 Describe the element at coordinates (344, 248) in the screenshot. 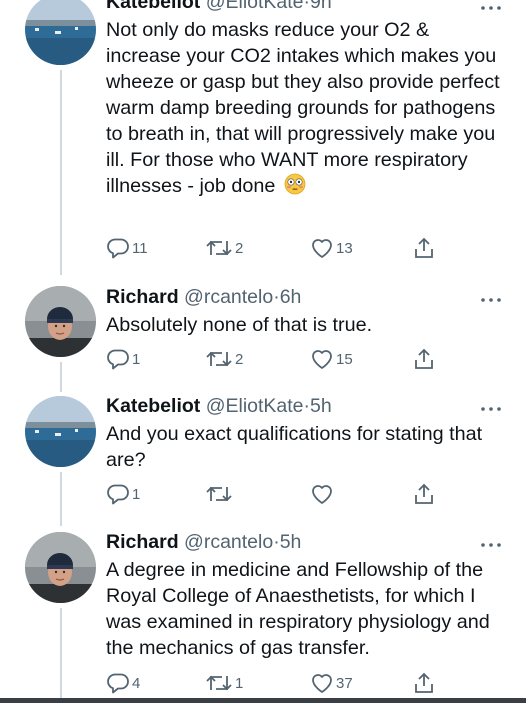

I see `like-count: 13` at that location.